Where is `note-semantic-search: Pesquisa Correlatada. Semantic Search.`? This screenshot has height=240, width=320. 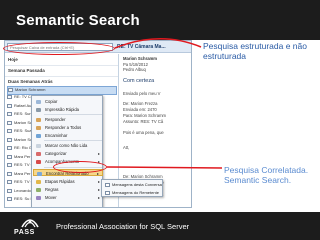 note-semantic-search: Pesquisa Correlatada. Semantic Search. is located at coordinates (266, 175).